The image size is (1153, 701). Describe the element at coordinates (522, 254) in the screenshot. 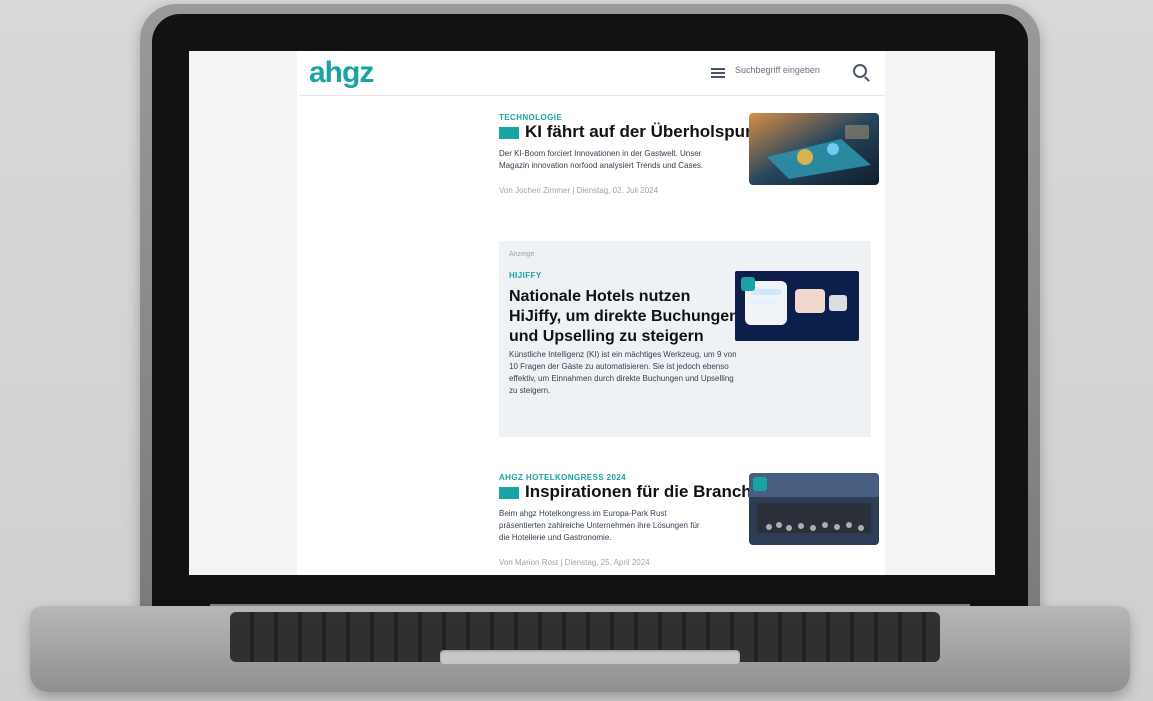

I see `sponsored-label: Anzeige` at that location.